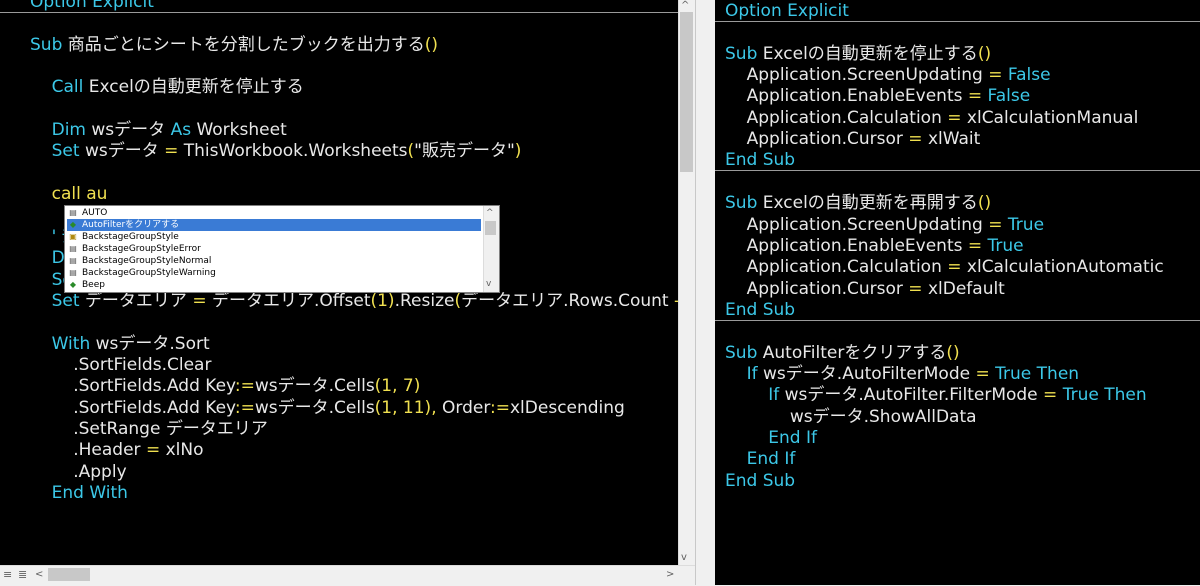 This screenshot has width=1200, height=586. What do you see at coordinates (518, 151) in the screenshot?
I see `code-token: )` at bounding box center [518, 151].